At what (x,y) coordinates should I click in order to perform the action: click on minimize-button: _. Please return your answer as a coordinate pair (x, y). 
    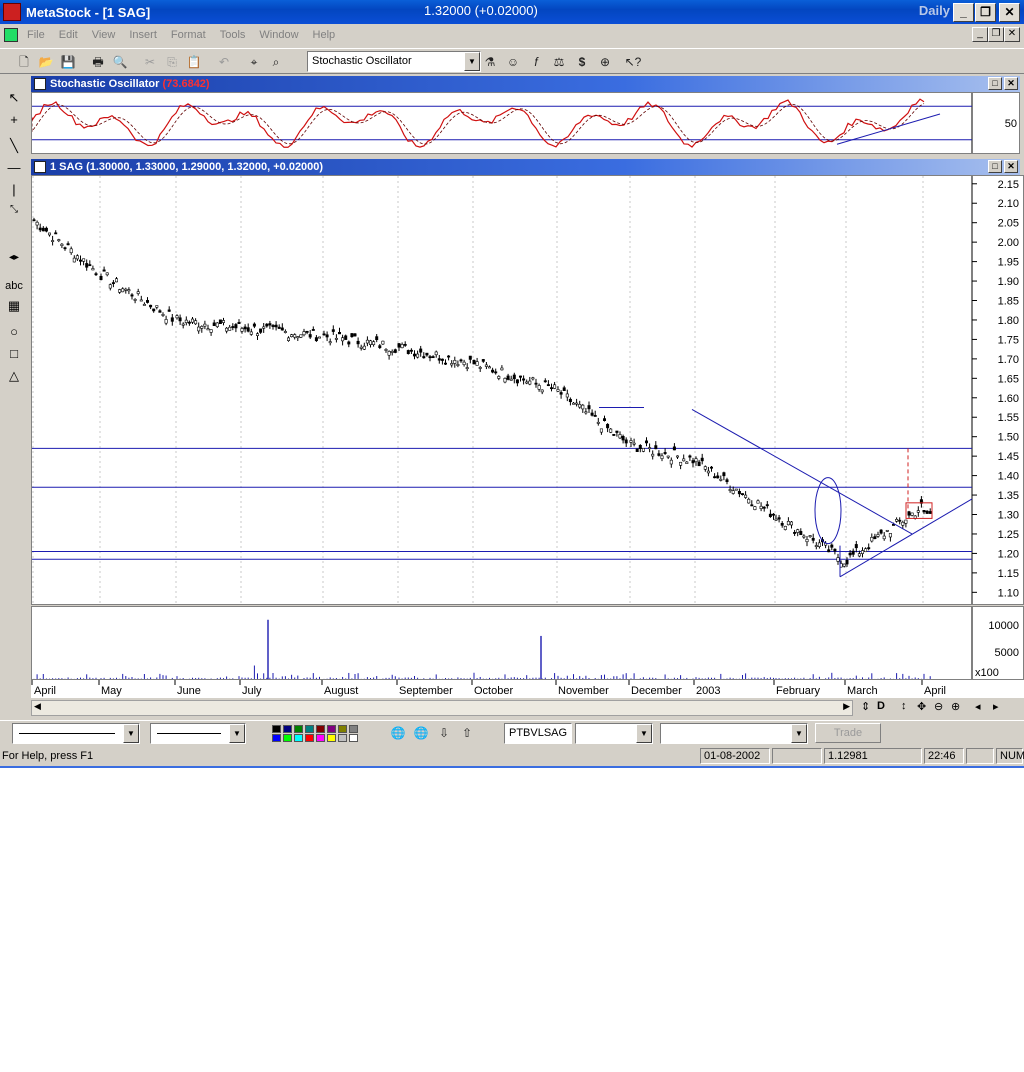
    Looking at the image, I should click on (963, 12).